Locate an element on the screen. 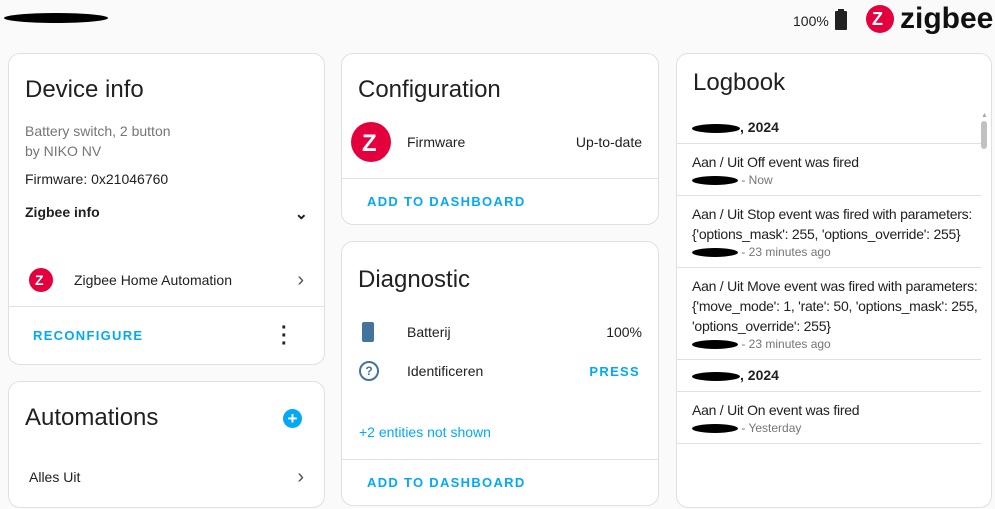 Image resolution: width=995 pixels, height=509 pixels. device-info-title: Device info is located at coordinates (84, 89).